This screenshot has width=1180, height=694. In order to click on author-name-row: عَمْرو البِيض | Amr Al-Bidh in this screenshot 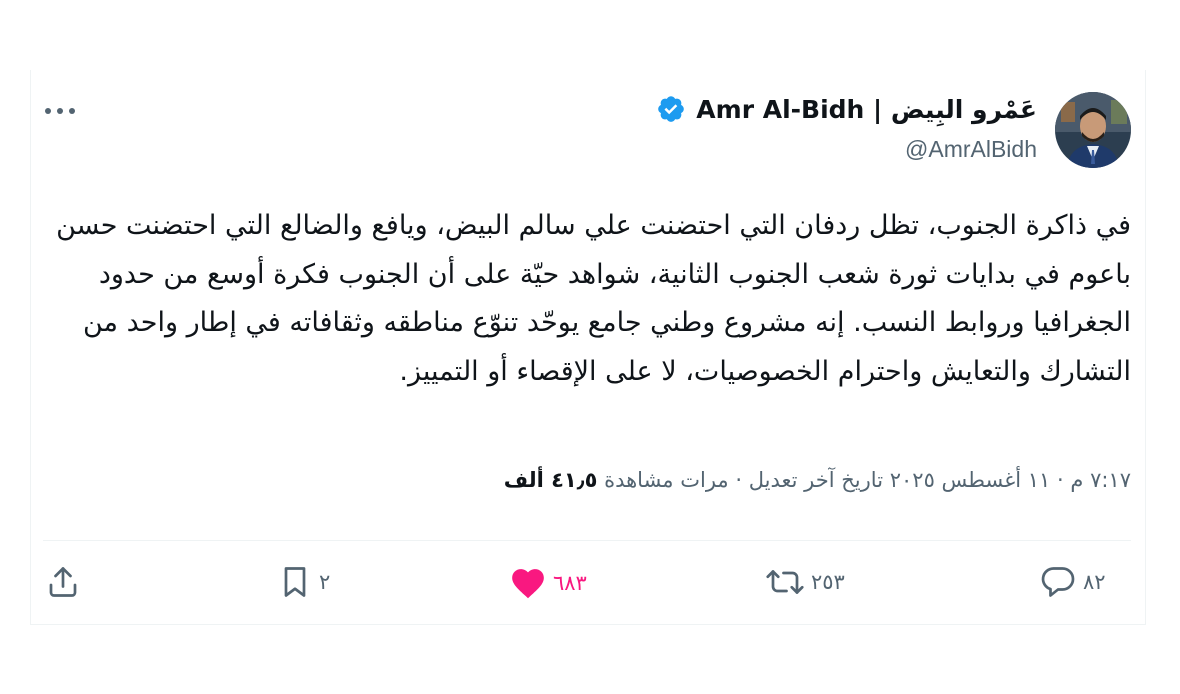, I will do `click(846, 109)`.